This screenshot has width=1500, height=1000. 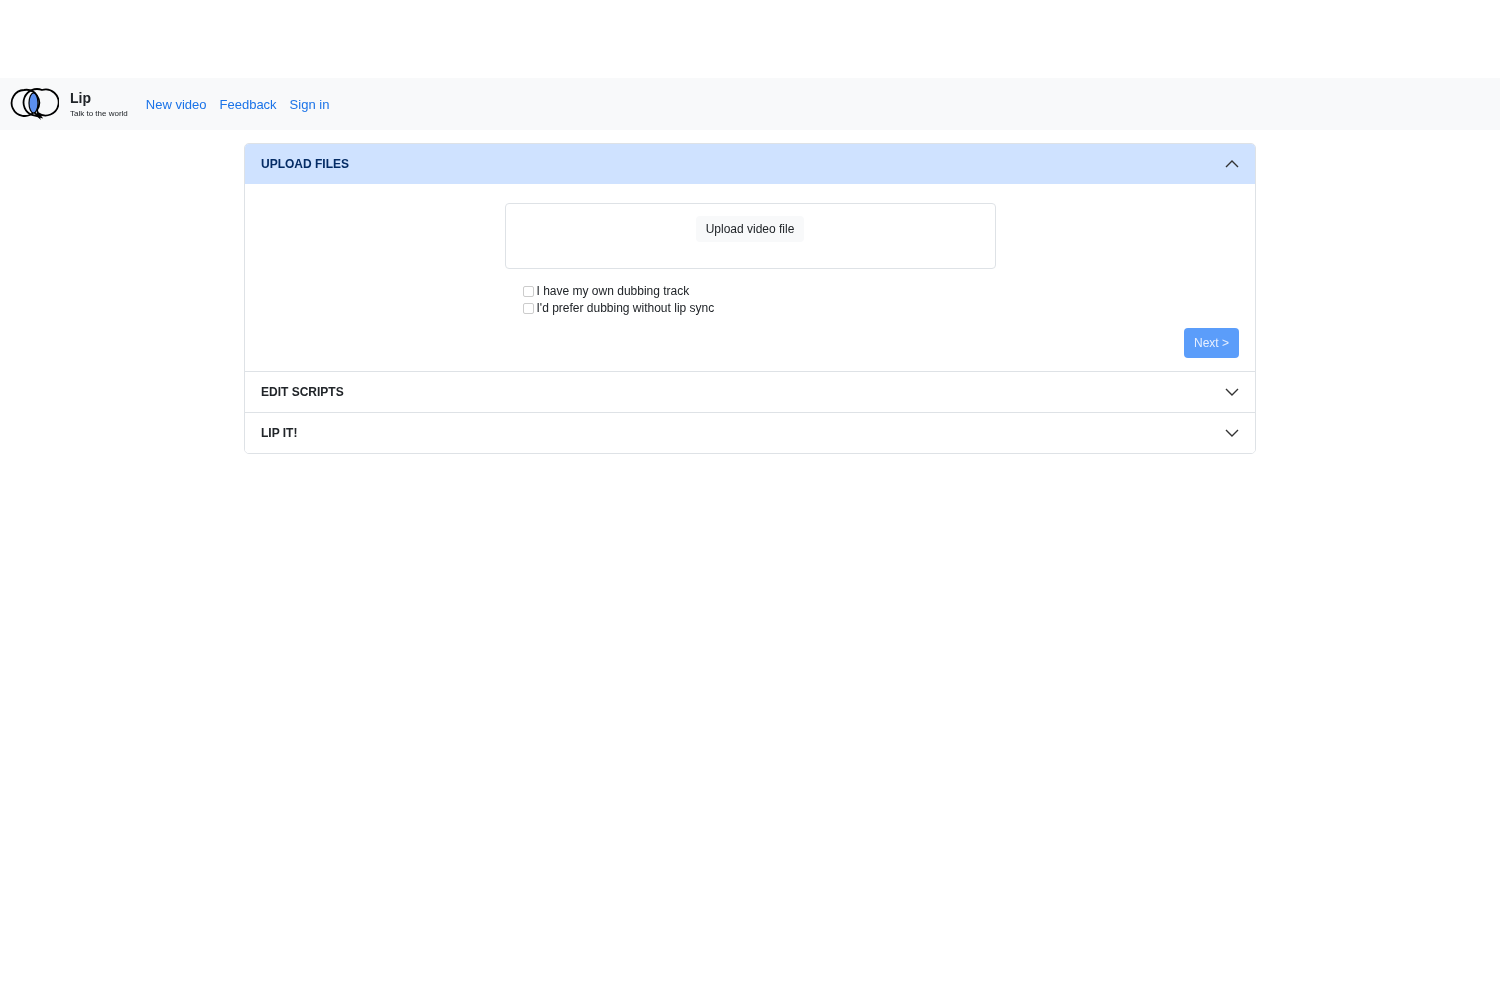 What do you see at coordinates (625, 308) in the screenshot?
I see `checkbox-label: I'd prefer dubbing without lip sync` at bounding box center [625, 308].